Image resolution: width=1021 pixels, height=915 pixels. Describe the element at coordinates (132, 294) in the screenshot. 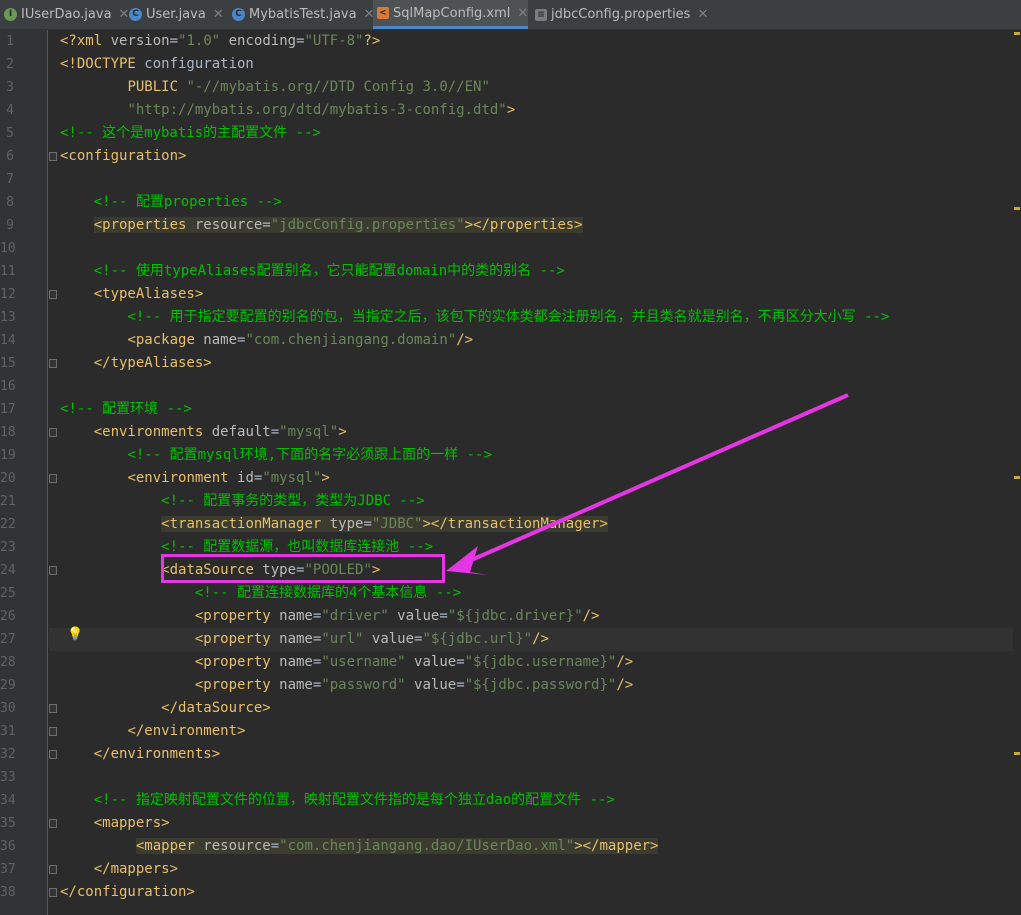

I see `code-line: <typeAliases>` at that location.